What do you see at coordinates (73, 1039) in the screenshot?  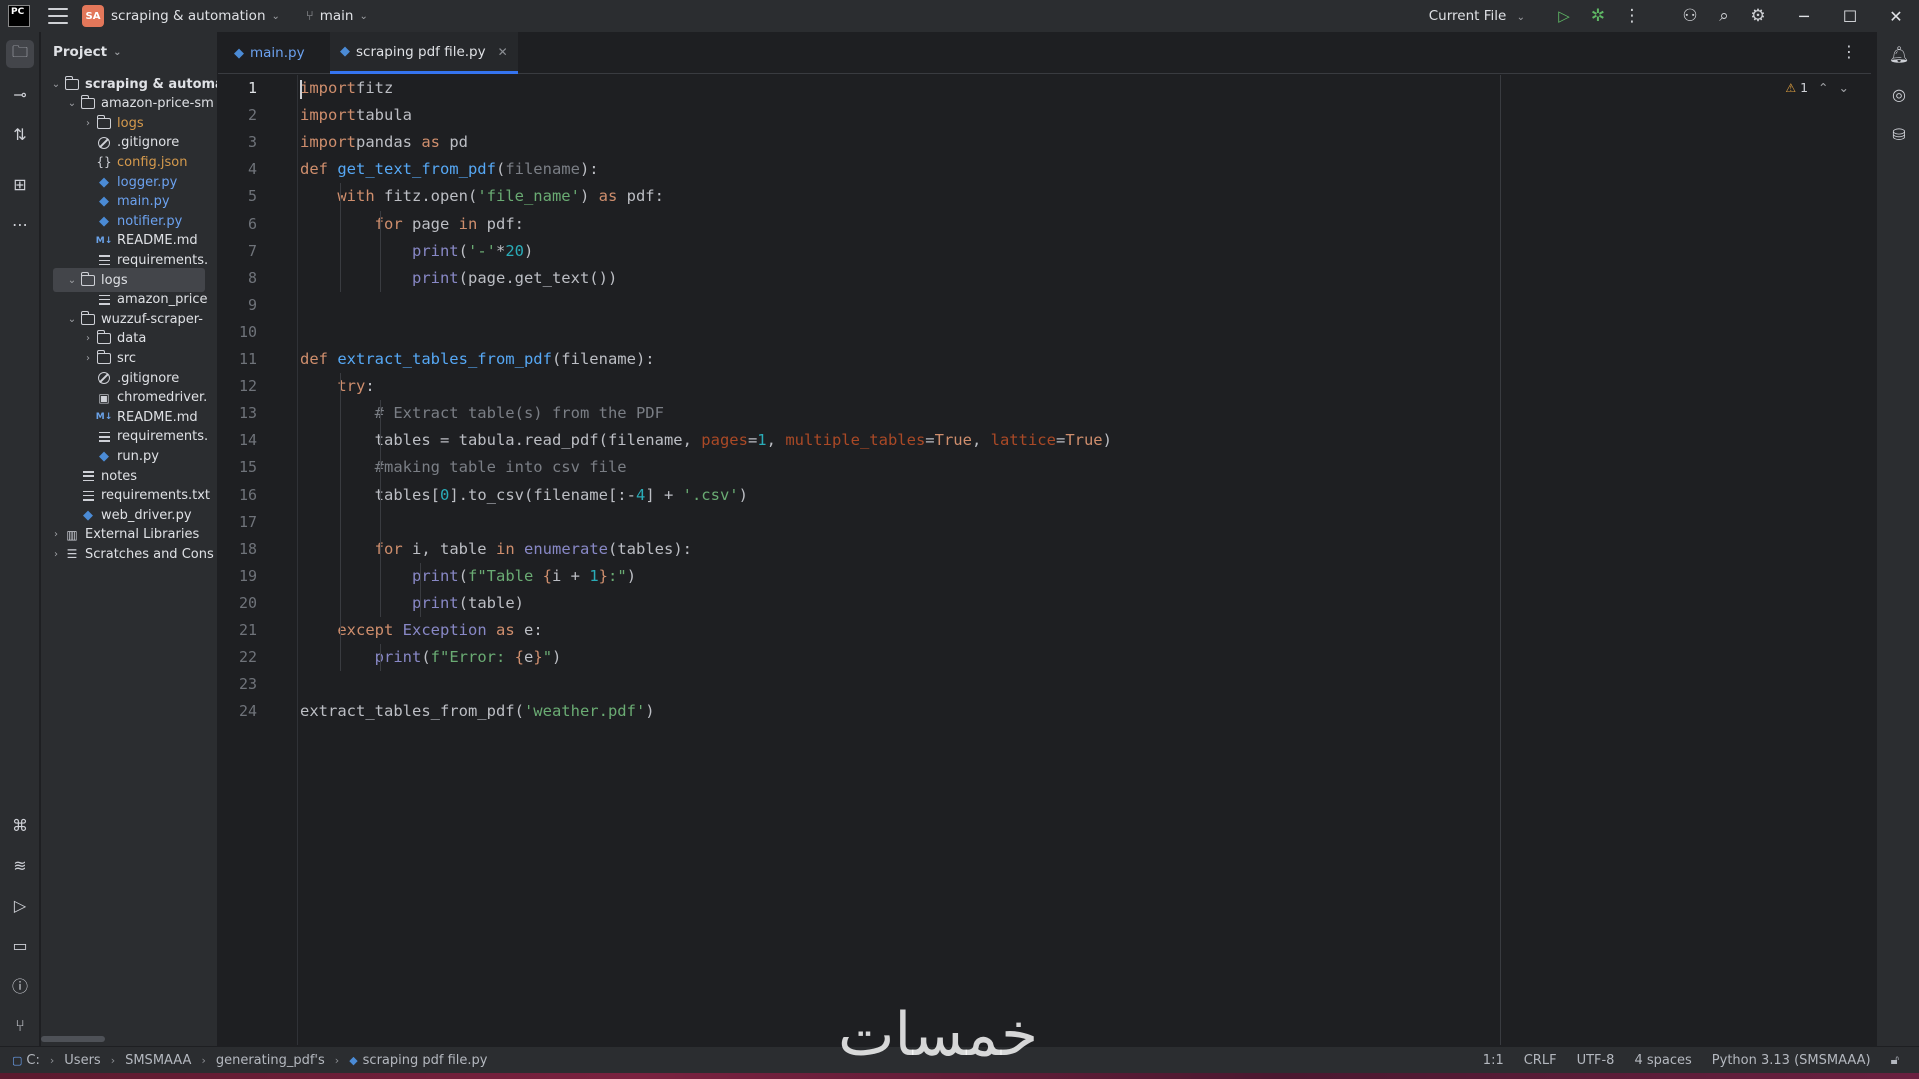 I see `project-panel-scrollbar` at bounding box center [73, 1039].